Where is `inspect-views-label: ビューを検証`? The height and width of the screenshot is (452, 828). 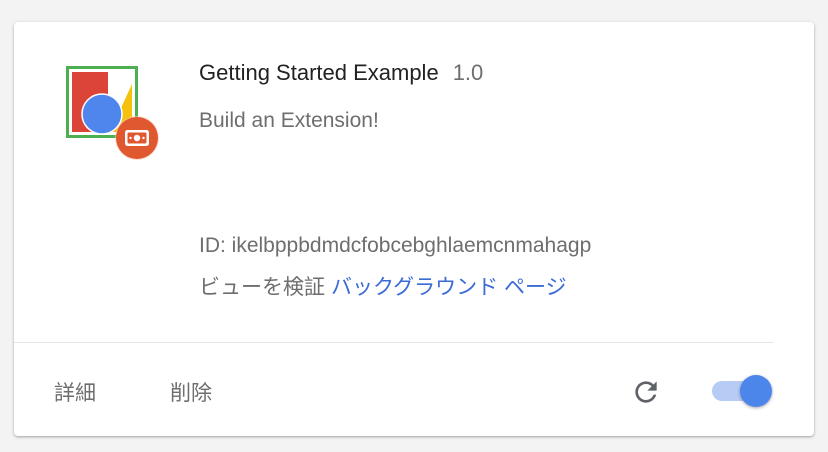 inspect-views-label: ビューを検証 is located at coordinates (262, 287).